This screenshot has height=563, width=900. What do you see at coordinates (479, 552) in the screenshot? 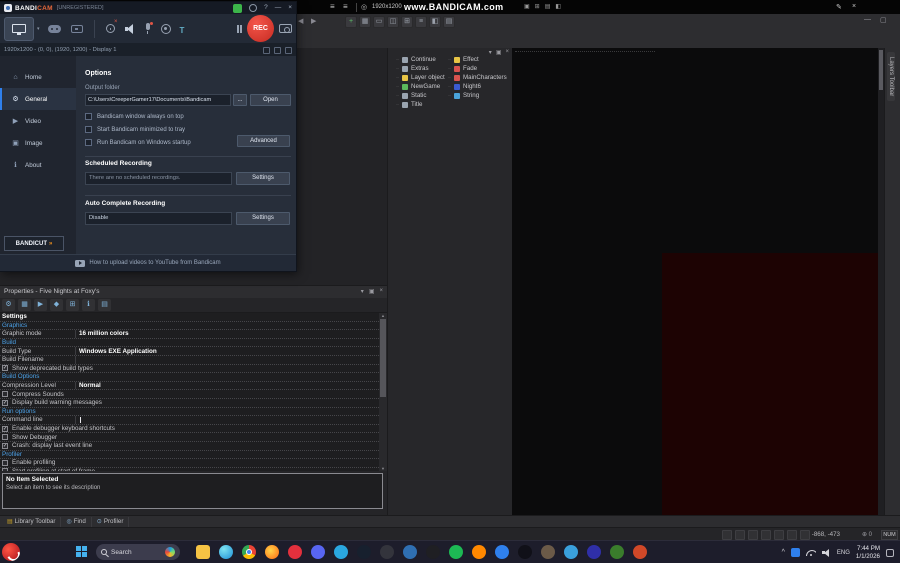
I see `vlc-icon` at bounding box center [479, 552].